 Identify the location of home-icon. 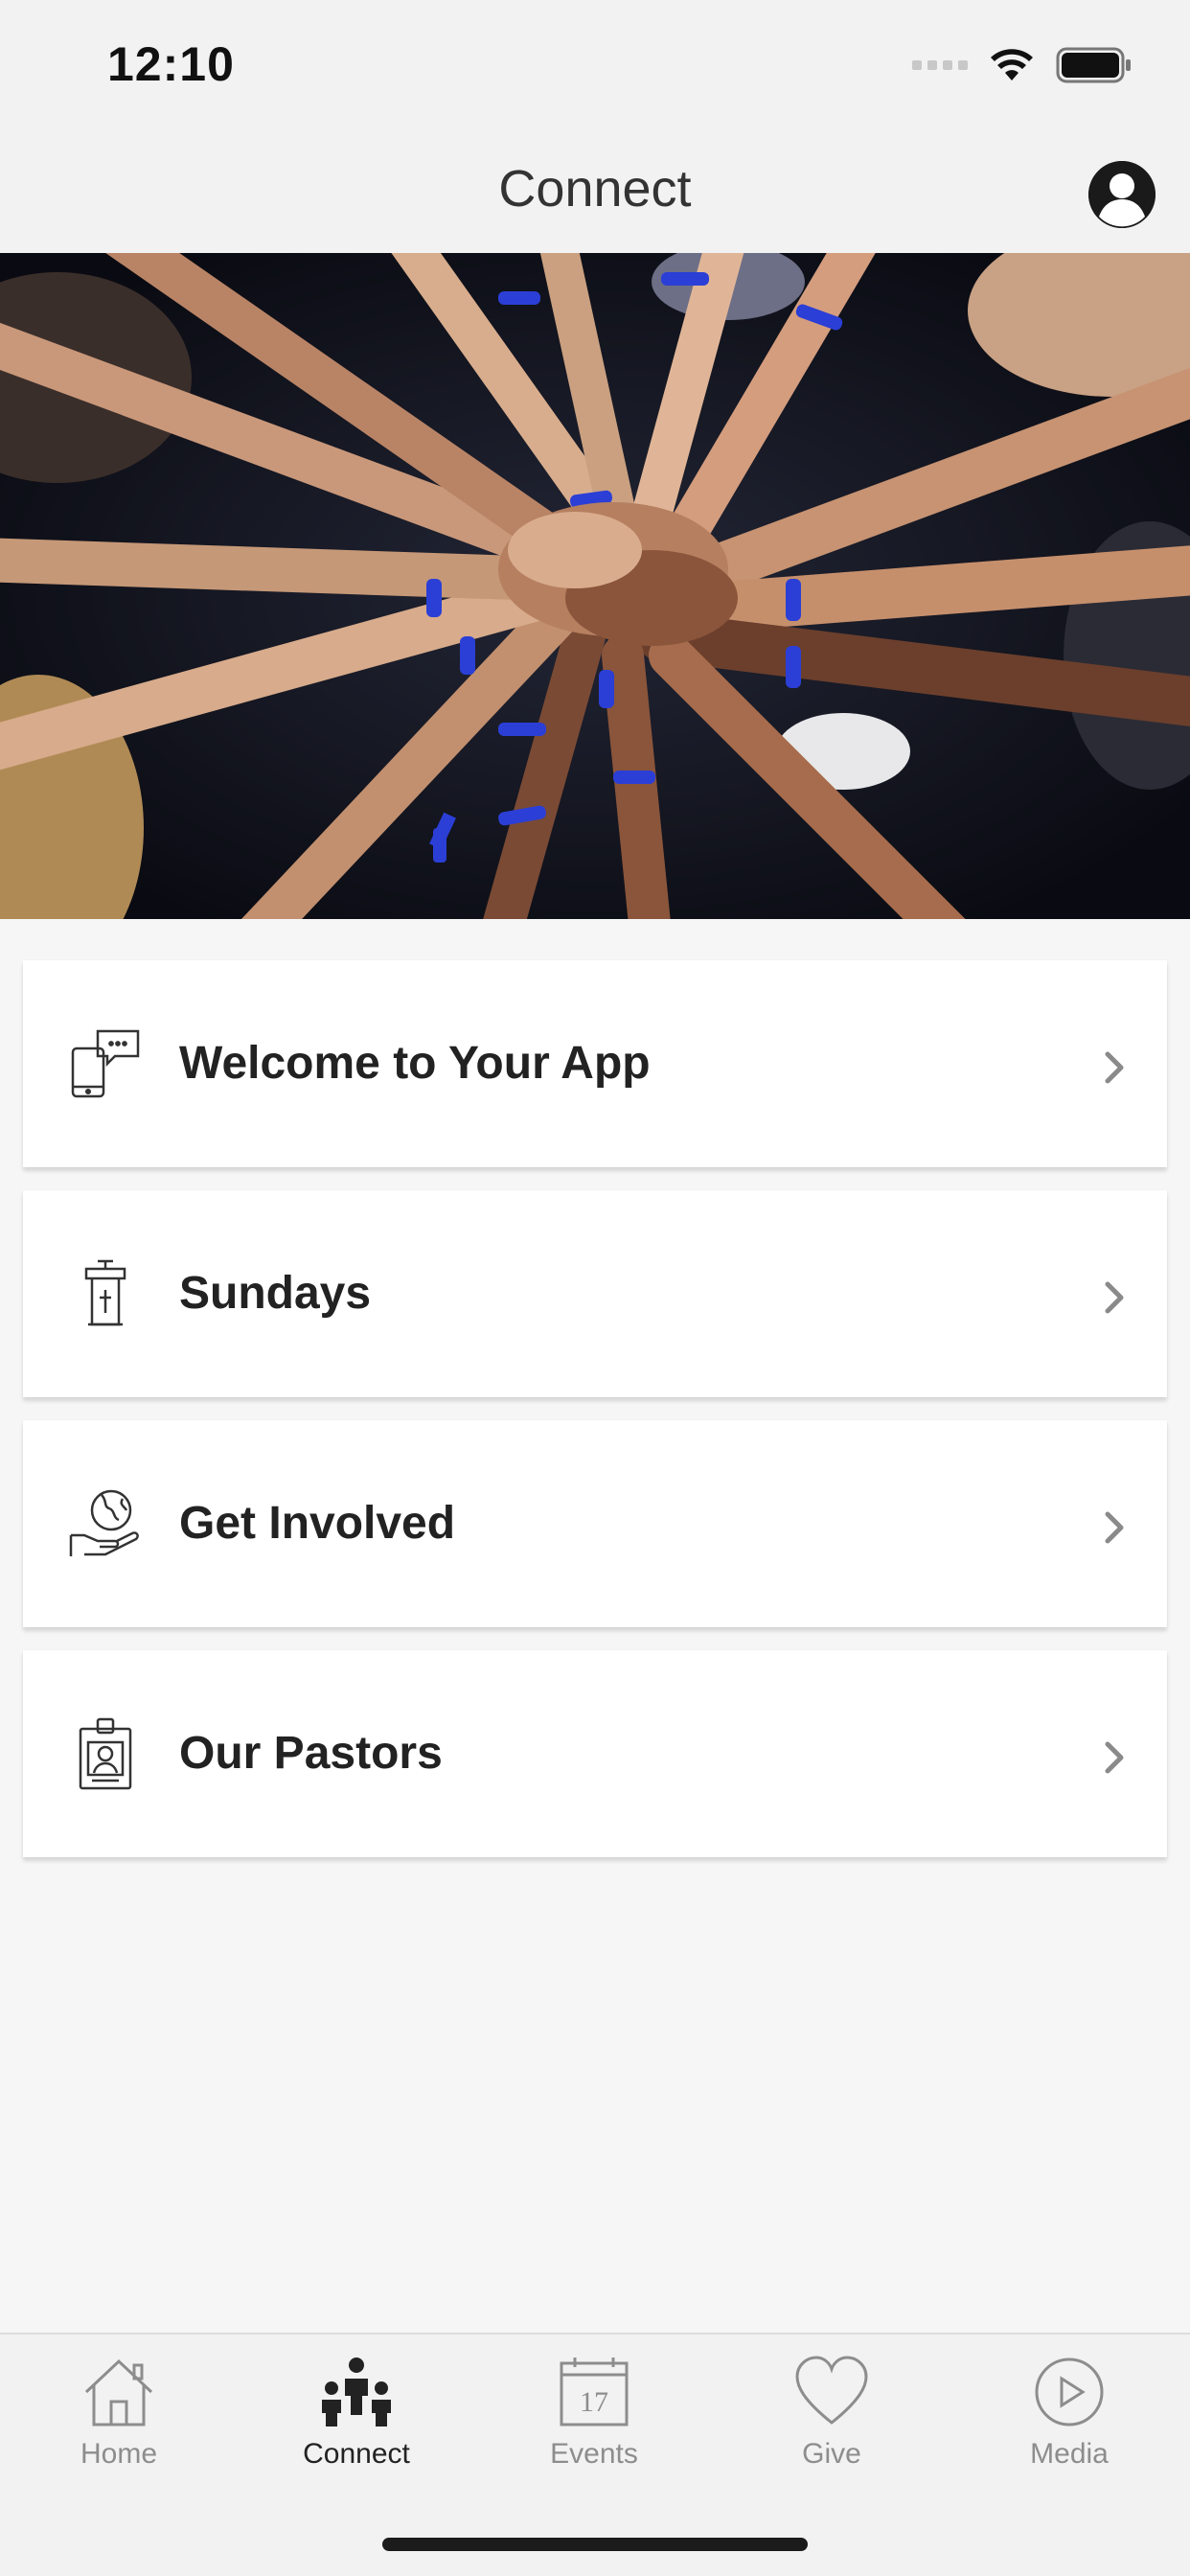
(119, 2392).